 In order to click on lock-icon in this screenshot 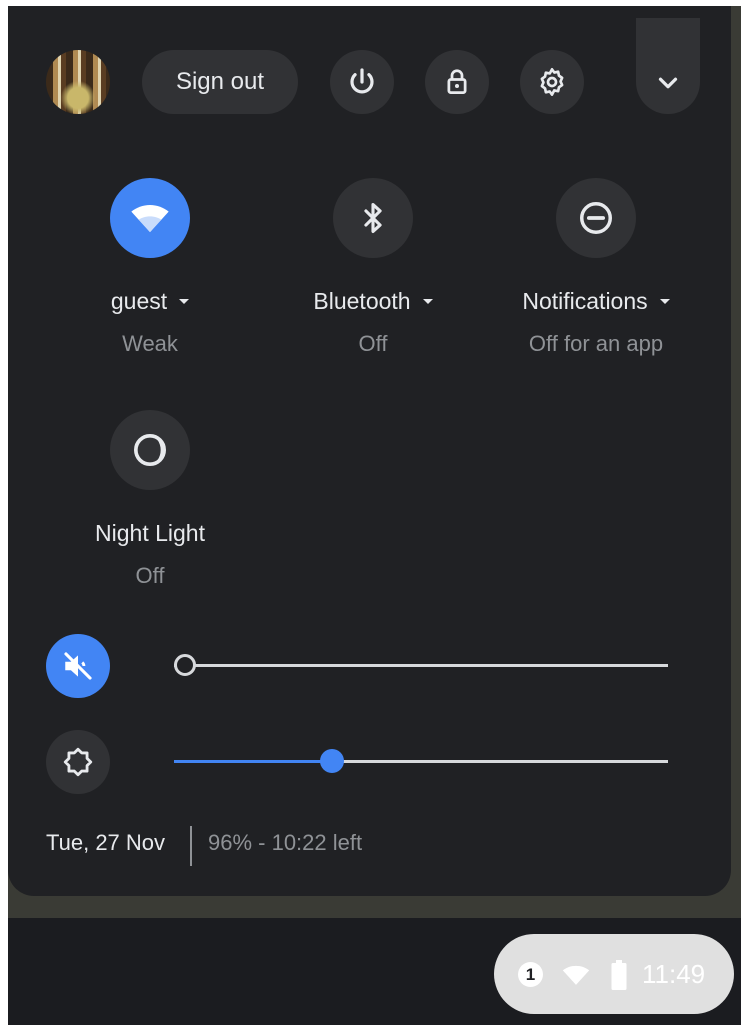, I will do `click(457, 81)`.